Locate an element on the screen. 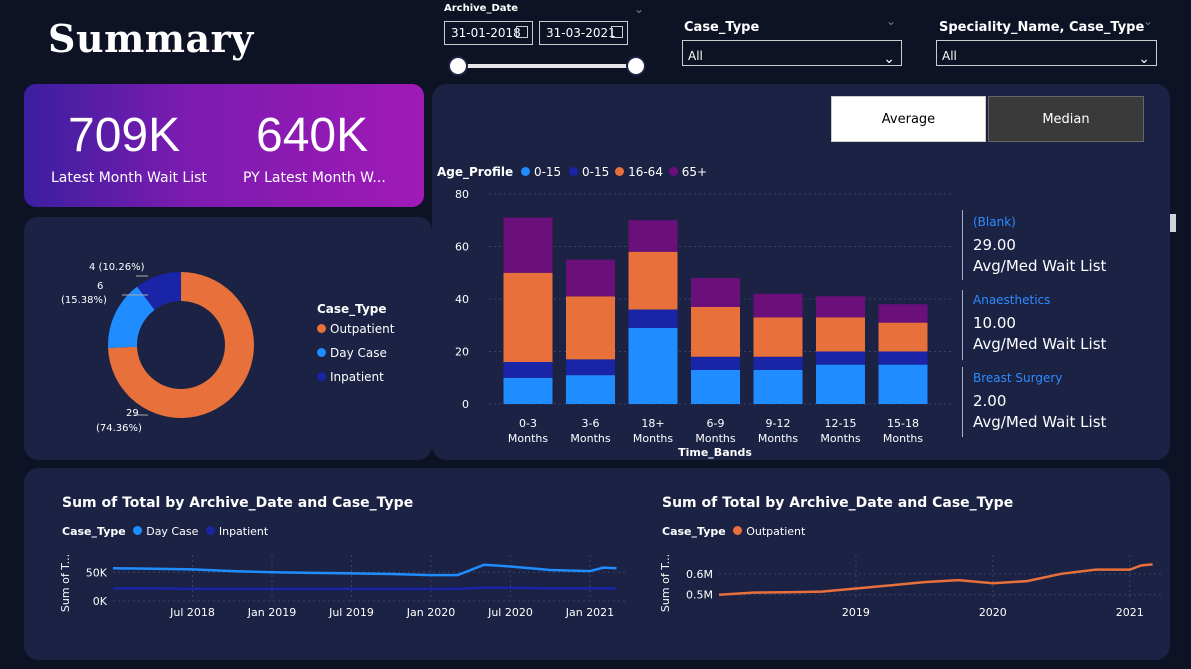 The image size is (1191, 669). legend-label: 65+ is located at coordinates (694, 172).